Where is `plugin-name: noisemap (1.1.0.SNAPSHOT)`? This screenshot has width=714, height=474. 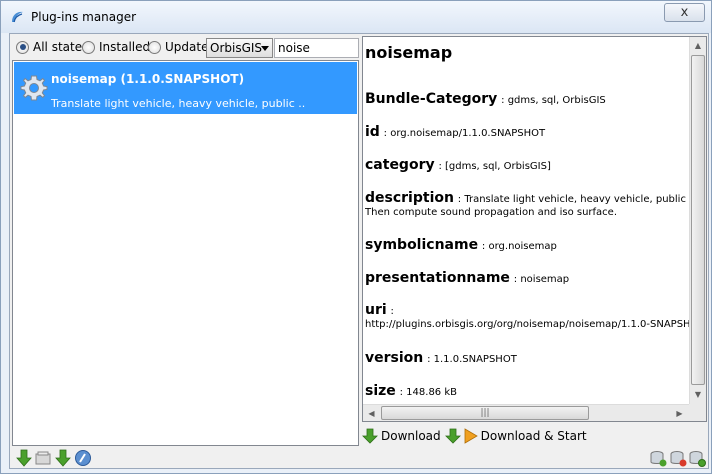
plugin-name: noisemap (1.1.0.SNAPSHOT) is located at coordinates (148, 79).